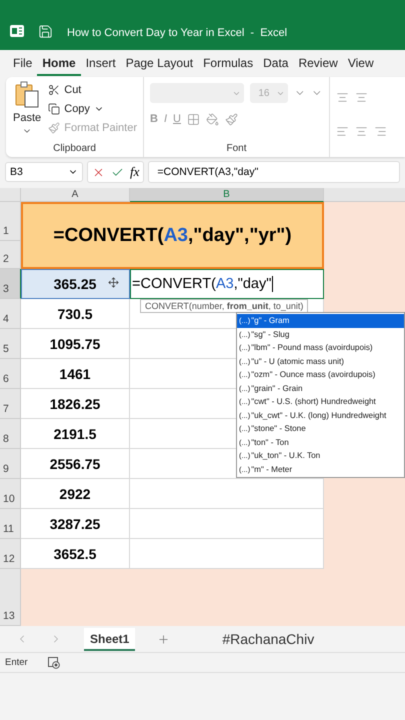 The width and height of the screenshot is (405, 720). What do you see at coordinates (92, 108) in the screenshot?
I see `copy-button: Copy` at bounding box center [92, 108].